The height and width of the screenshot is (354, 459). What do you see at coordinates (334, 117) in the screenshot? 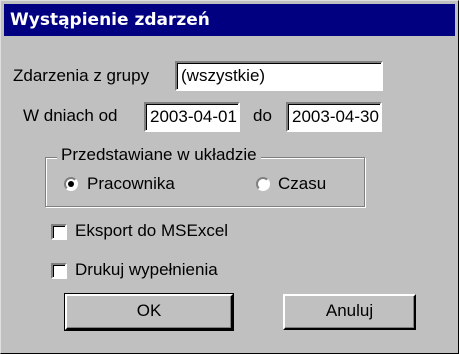
I see `date-to-field: 2003-04-30` at bounding box center [334, 117].